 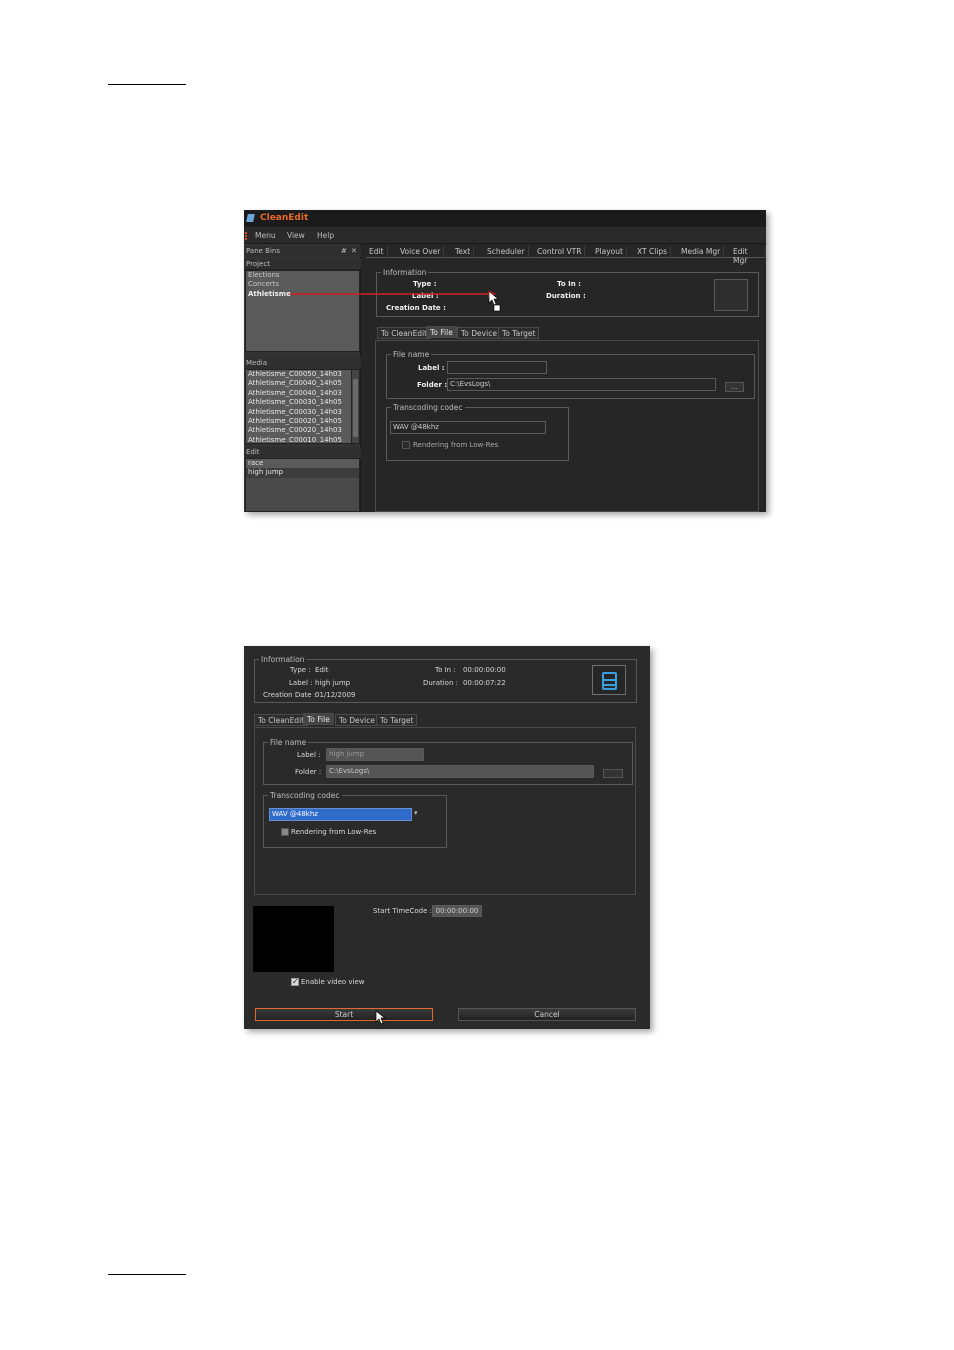 What do you see at coordinates (147, 84) in the screenshot?
I see `header-rule` at bounding box center [147, 84].